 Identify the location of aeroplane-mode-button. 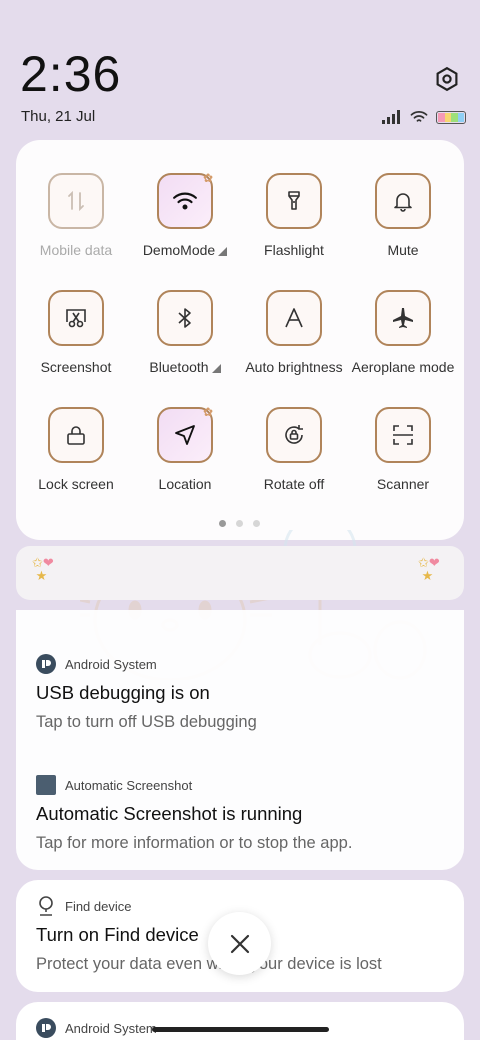
(403, 318).